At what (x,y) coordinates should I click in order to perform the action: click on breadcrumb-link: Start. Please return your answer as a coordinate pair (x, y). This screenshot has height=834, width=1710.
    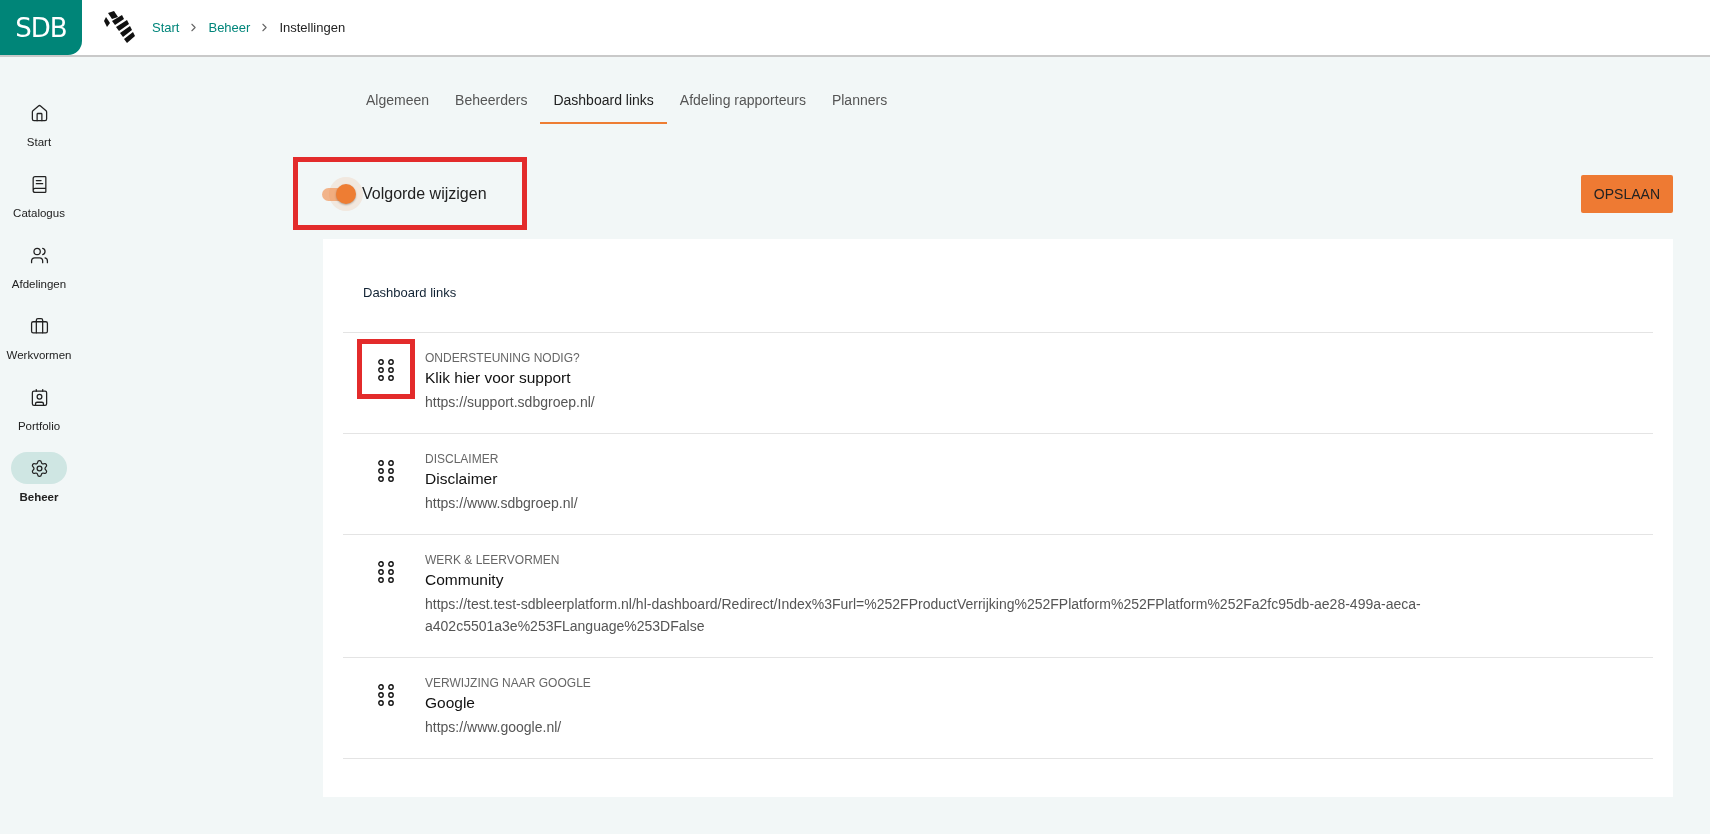
    Looking at the image, I should click on (166, 27).